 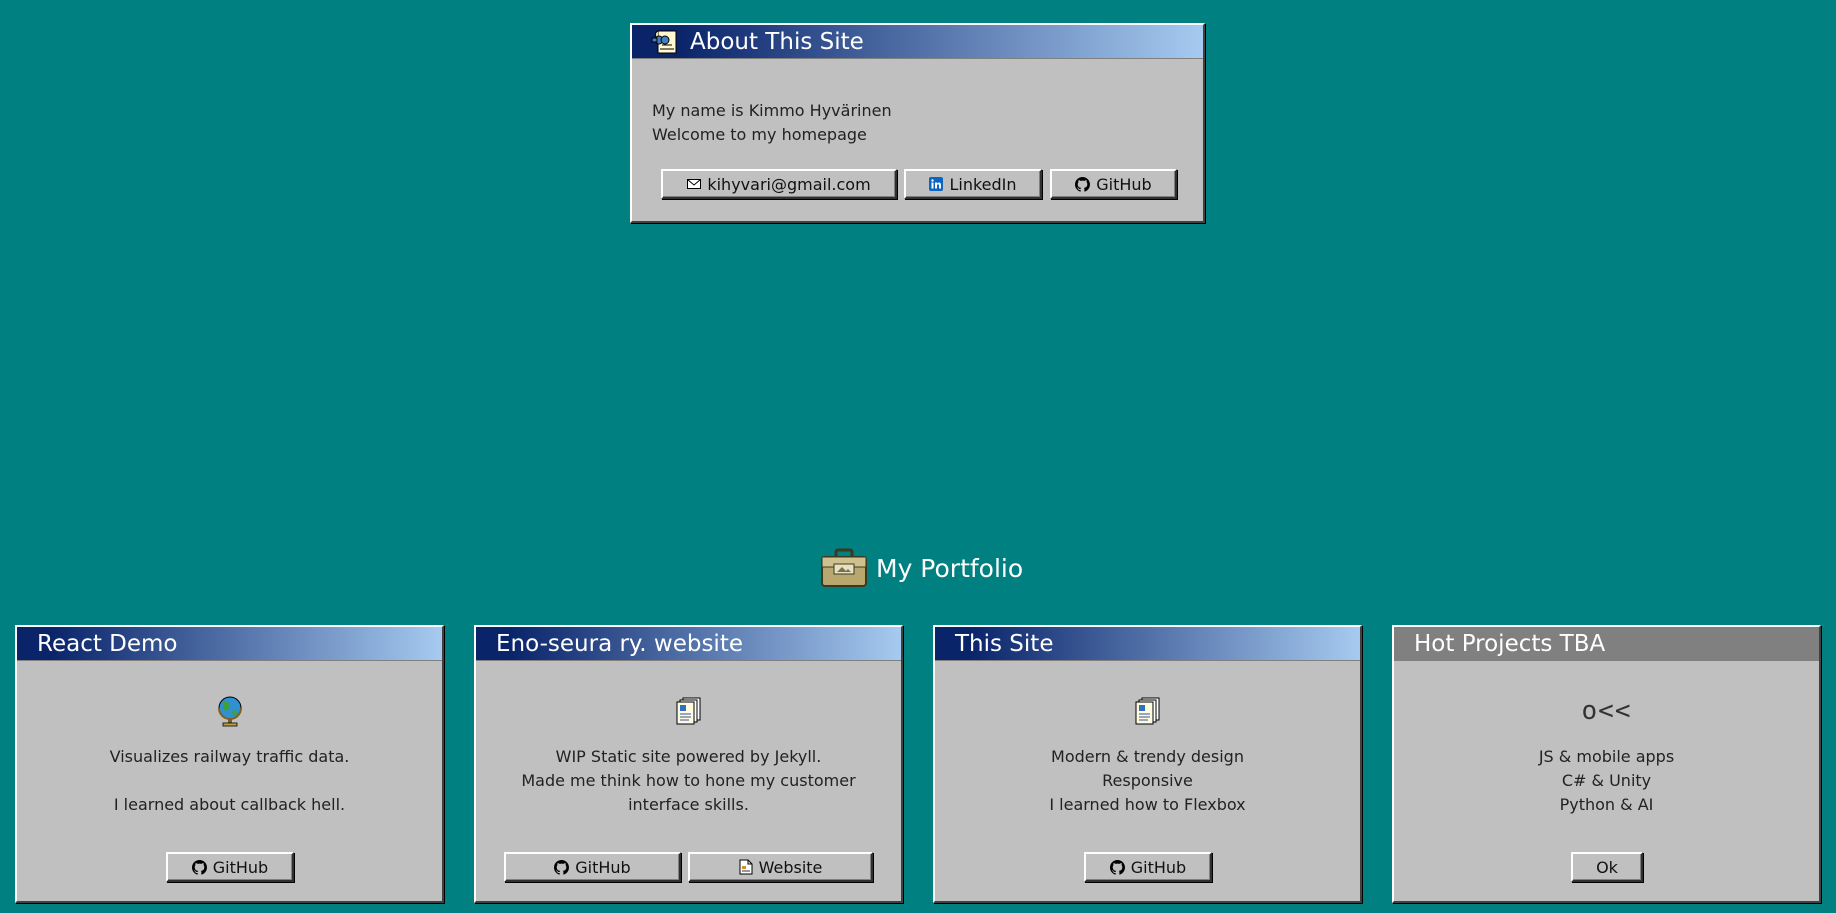 What do you see at coordinates (688, 756) in the screenshot?
I see `card-desc-line: WIP Static site powered by Jekyll.` at bounding box center [688, 756].